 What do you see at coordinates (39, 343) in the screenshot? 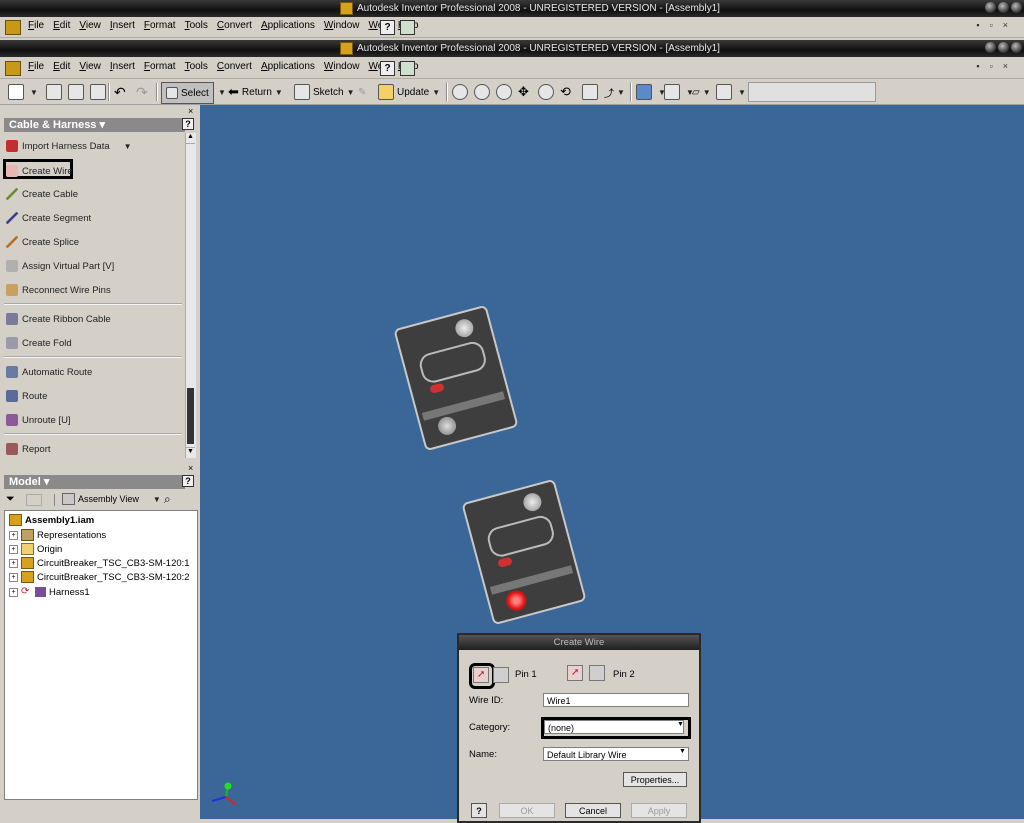
I see `create-fold-item: Create Fold` at bounding box center [39, 343].